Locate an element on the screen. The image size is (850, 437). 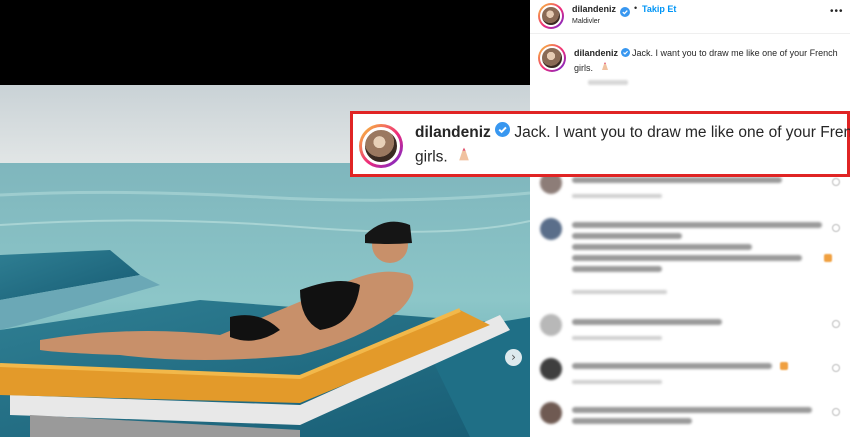
caption-timestamp-blurred is located at coordinates (608, 82).